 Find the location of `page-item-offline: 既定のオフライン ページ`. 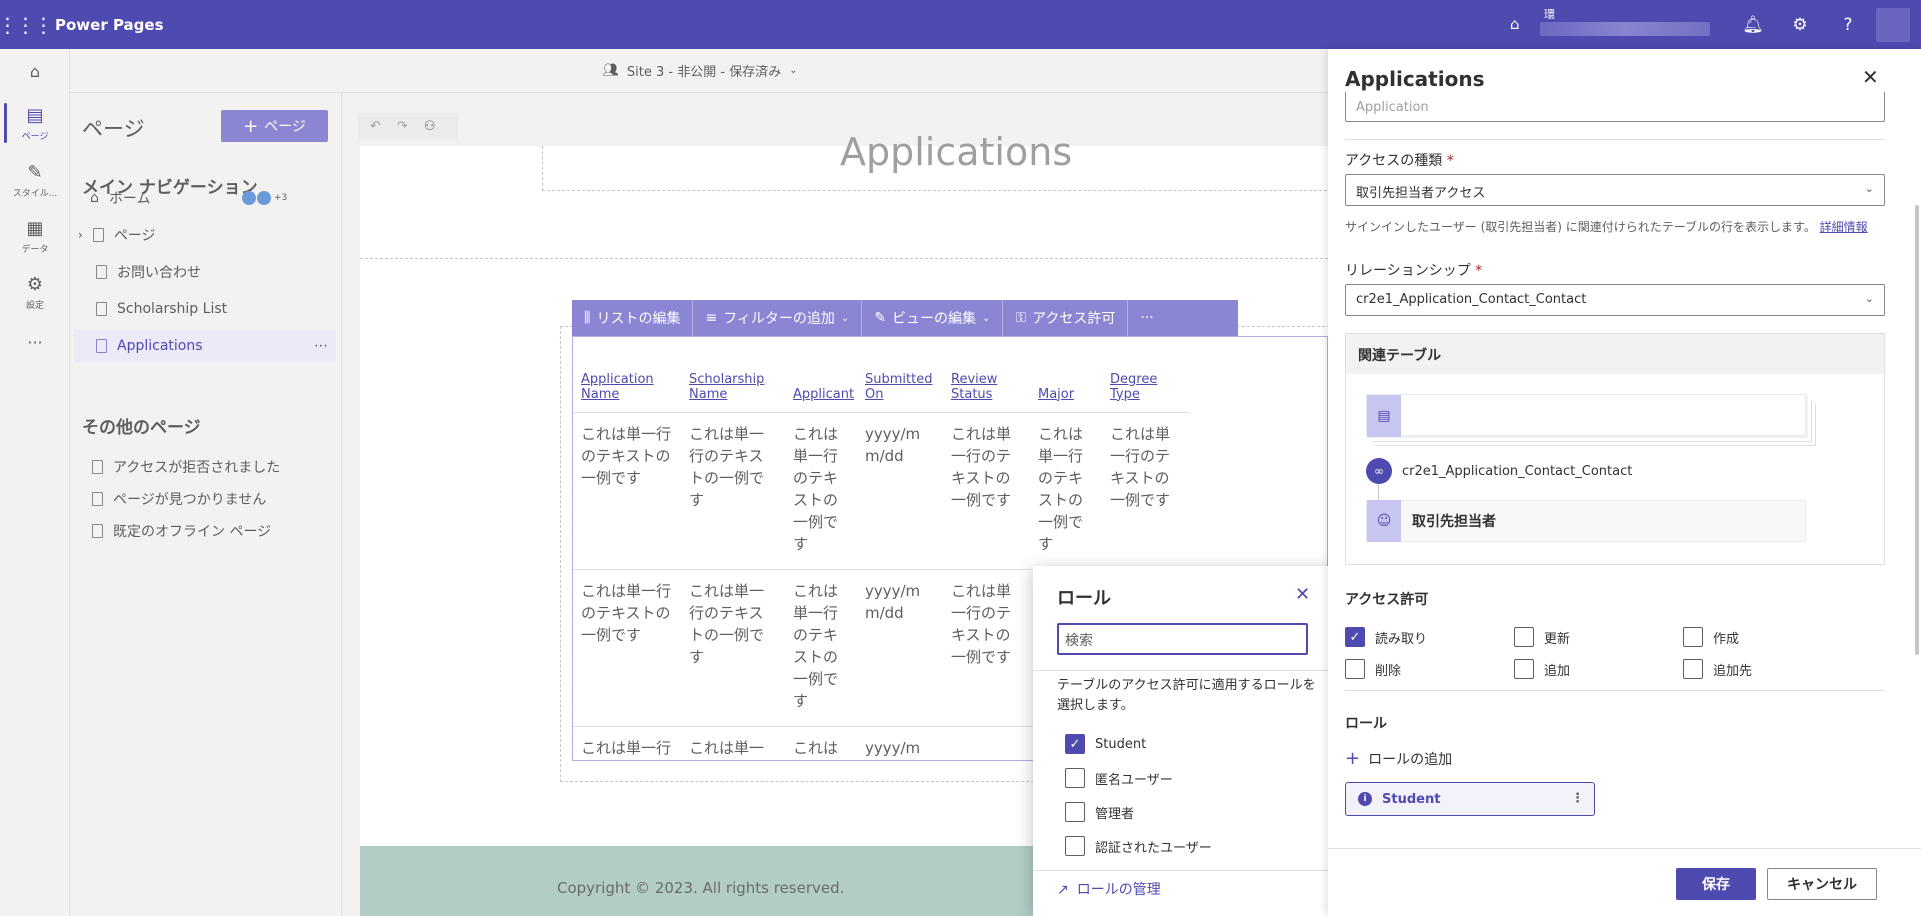

page-item-offline: 既定のオフライン ページ is located at coordinates (205, 531).